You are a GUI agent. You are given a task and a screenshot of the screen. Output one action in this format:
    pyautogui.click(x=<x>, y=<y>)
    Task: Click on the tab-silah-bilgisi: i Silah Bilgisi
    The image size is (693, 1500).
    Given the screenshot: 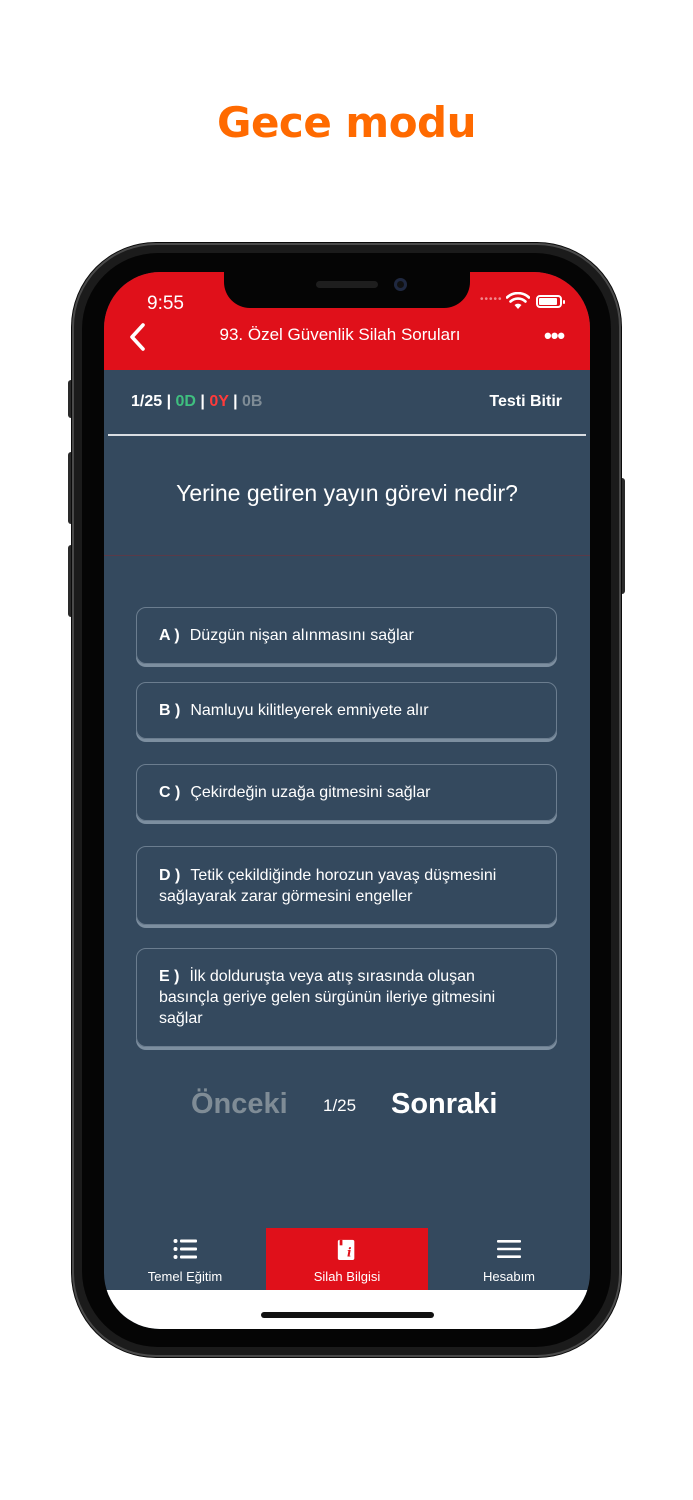 What is the action you would take?
    pyautogui.click(x=347, y=1259)
    